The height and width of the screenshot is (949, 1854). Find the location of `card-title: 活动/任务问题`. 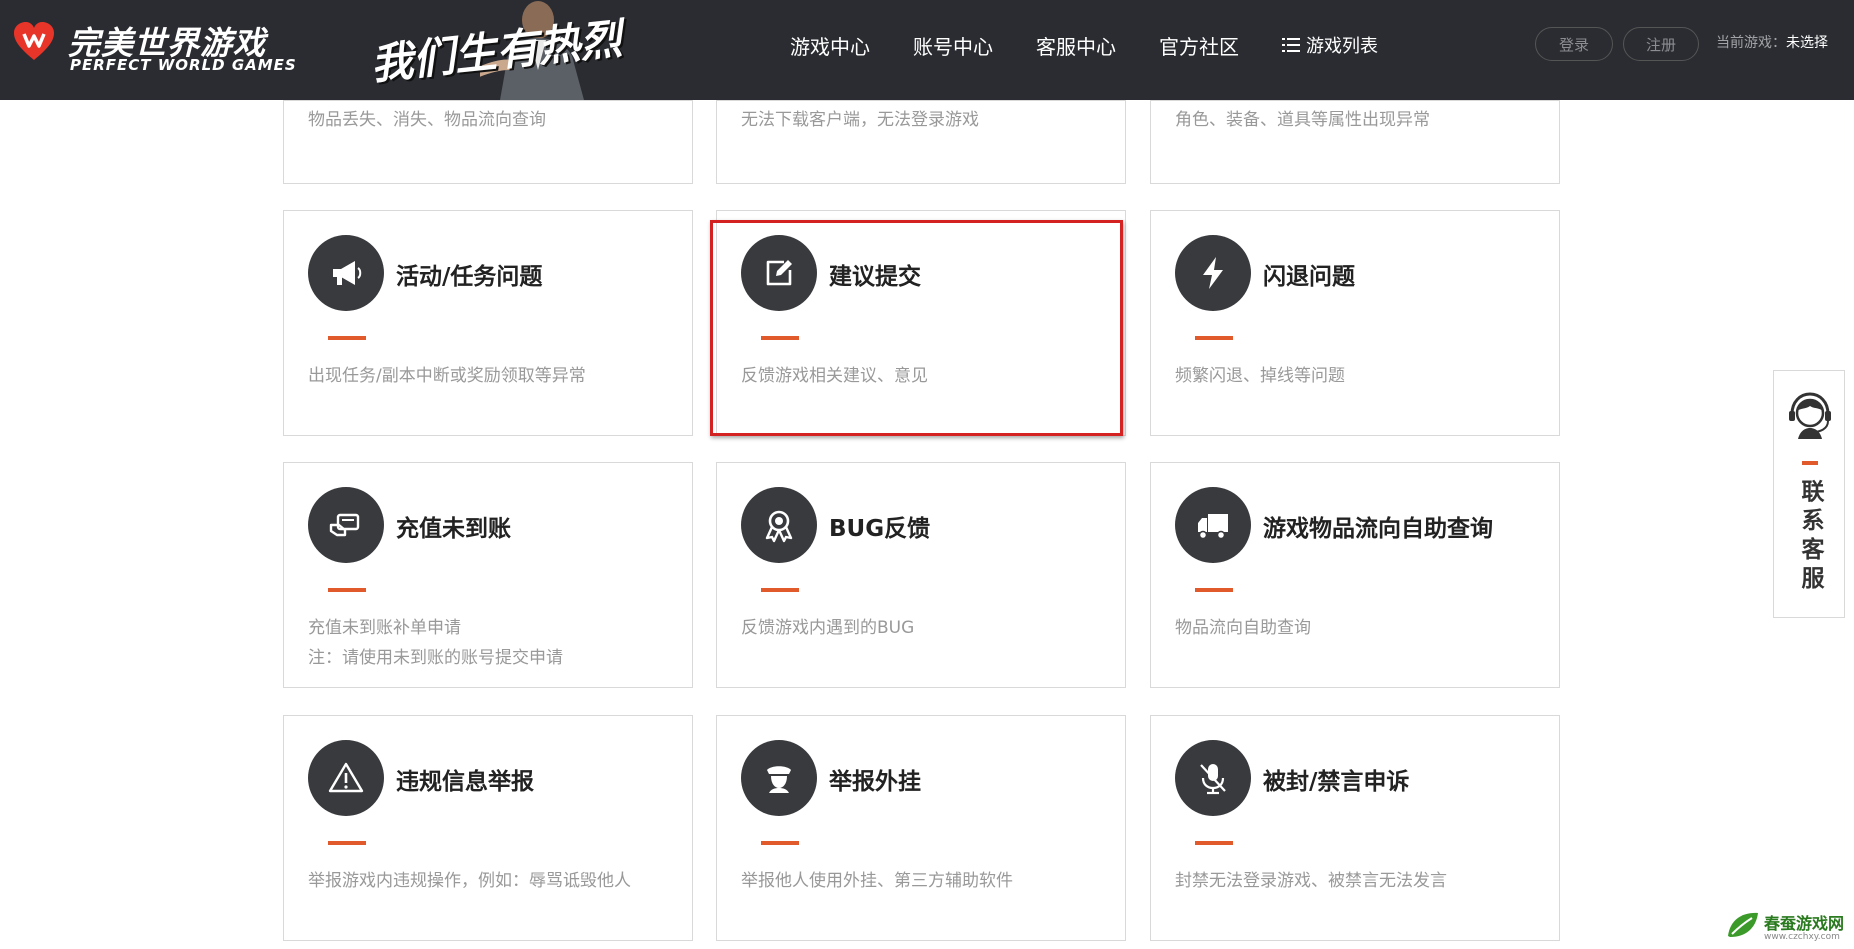

card-title: 活动/任务问题 is located at coordinates (469, 277).